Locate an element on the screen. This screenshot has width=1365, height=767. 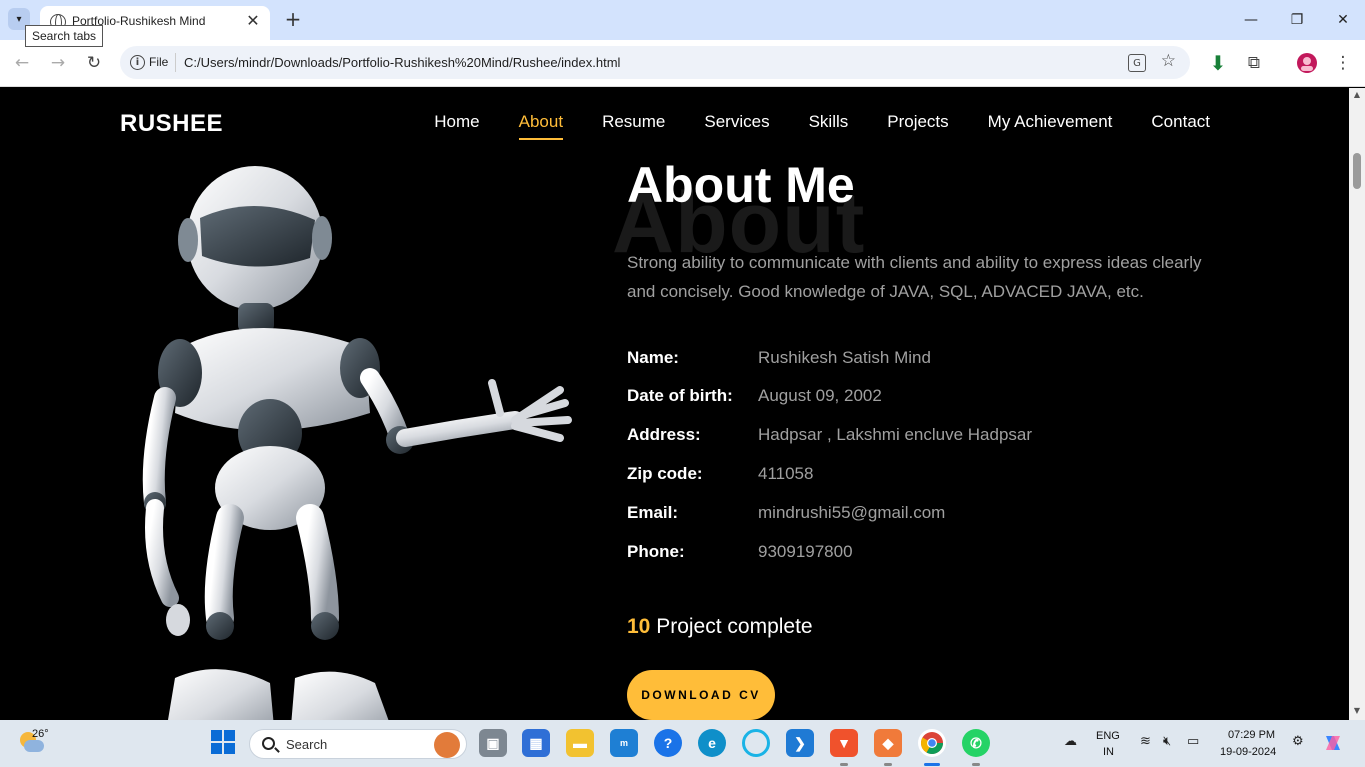
notification-icon: ⚙ is located at coordinates (1298, 741).